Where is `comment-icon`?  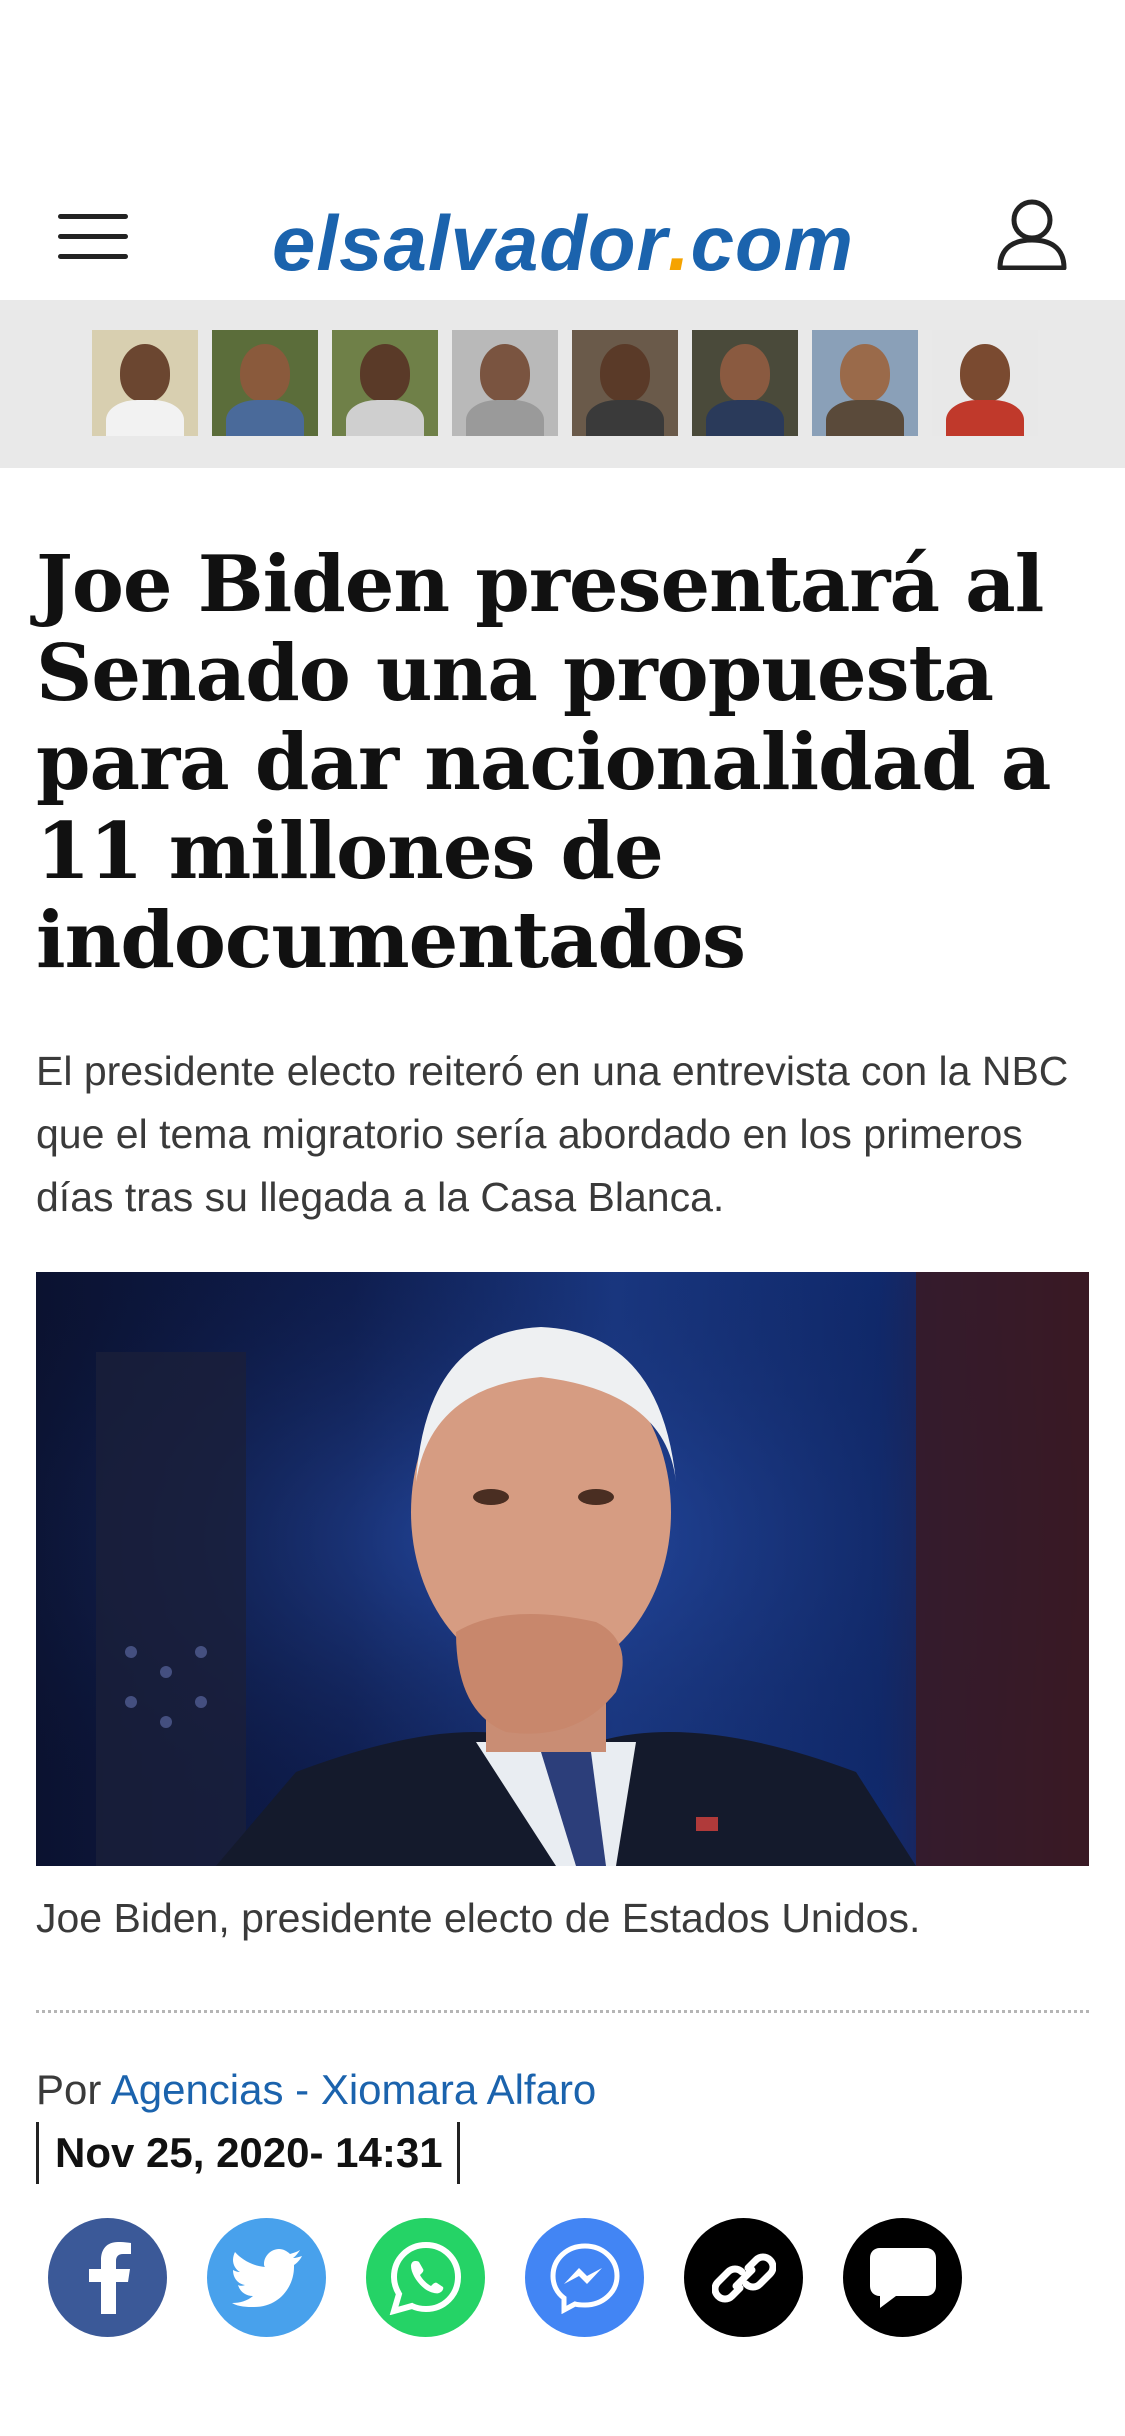 comment-icon is located at coordinates (902, 2277).